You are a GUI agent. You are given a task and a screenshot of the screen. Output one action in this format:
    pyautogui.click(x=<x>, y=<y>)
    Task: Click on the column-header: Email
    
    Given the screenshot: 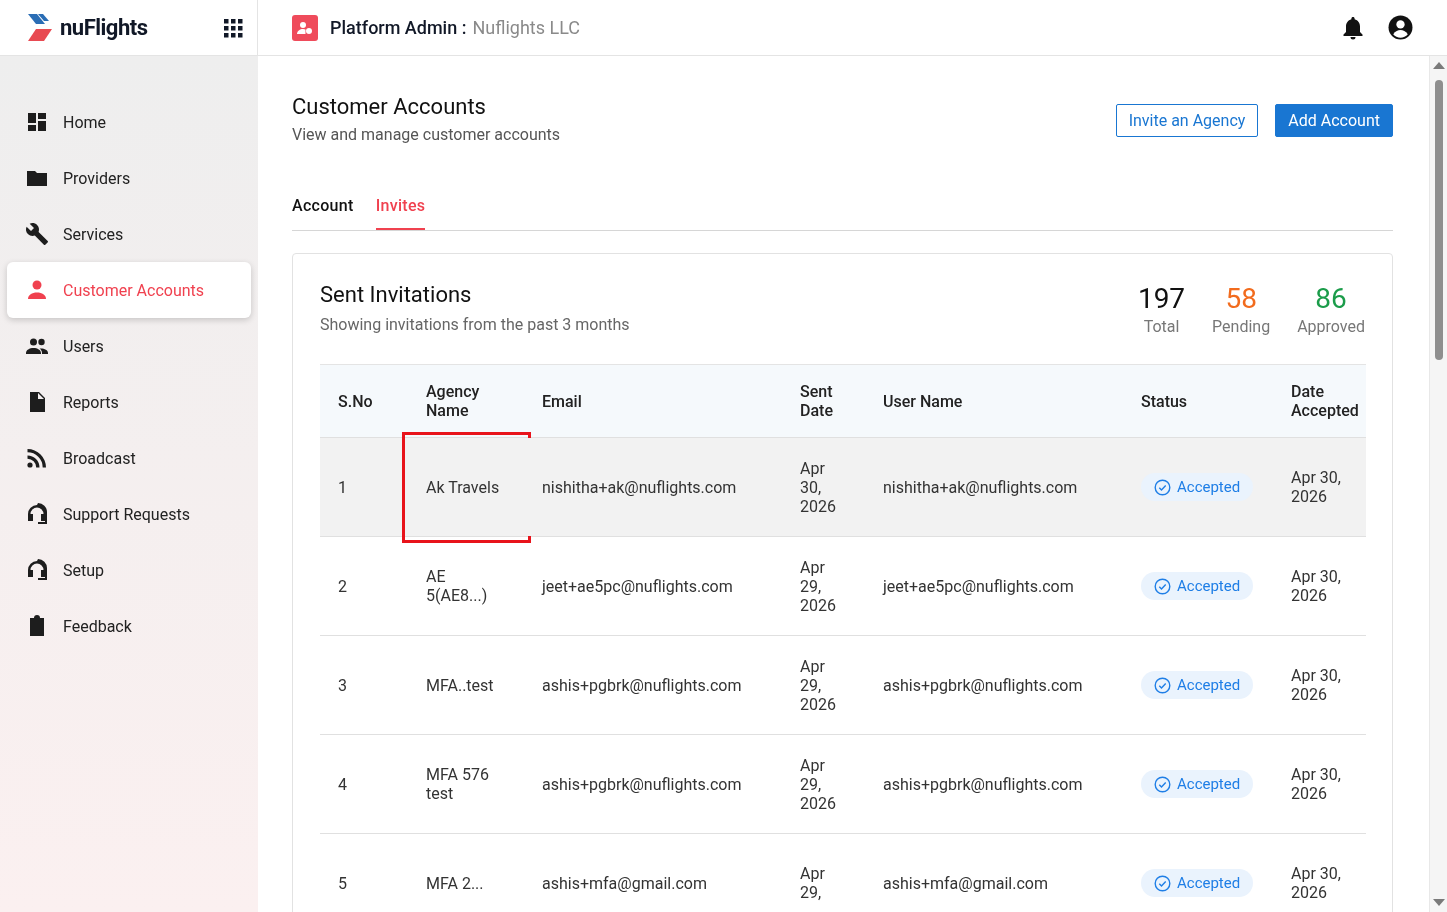 What is the action you would take?
    pyautogui.click(x=653, y=401)
    